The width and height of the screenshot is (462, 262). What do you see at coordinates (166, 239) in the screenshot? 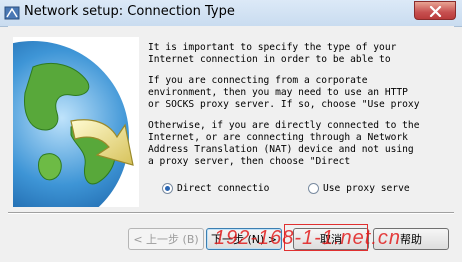
I see `back-button: < 上一步 (B)` at bounding box center [166, 239].